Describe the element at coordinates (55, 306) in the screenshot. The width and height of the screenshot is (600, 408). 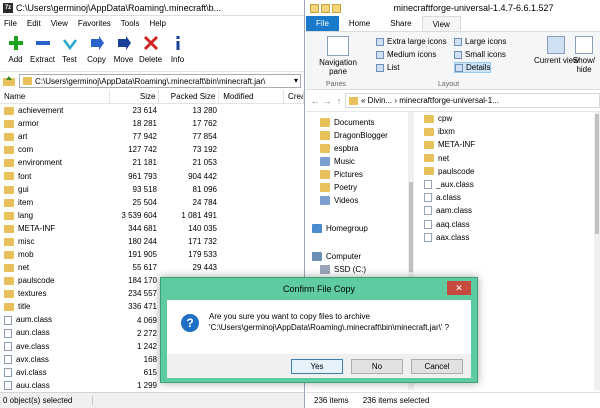
I see `row-name: title` at that location.